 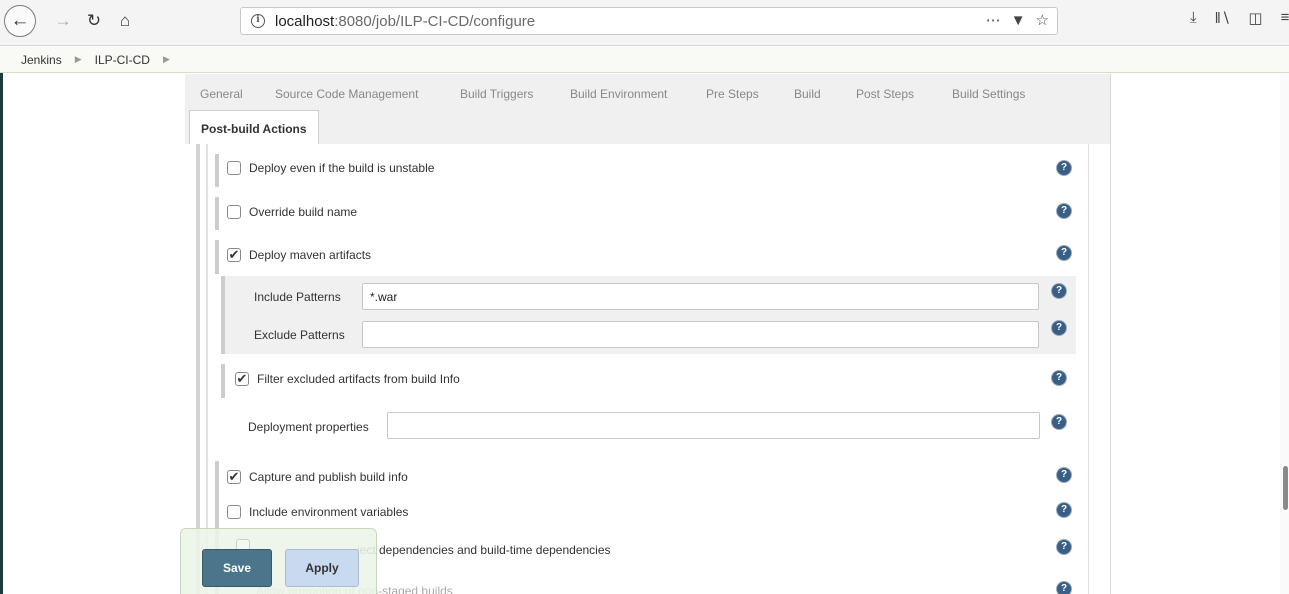 I want to click on sidebar-icon: ◫, so click(x=1255, y=18).